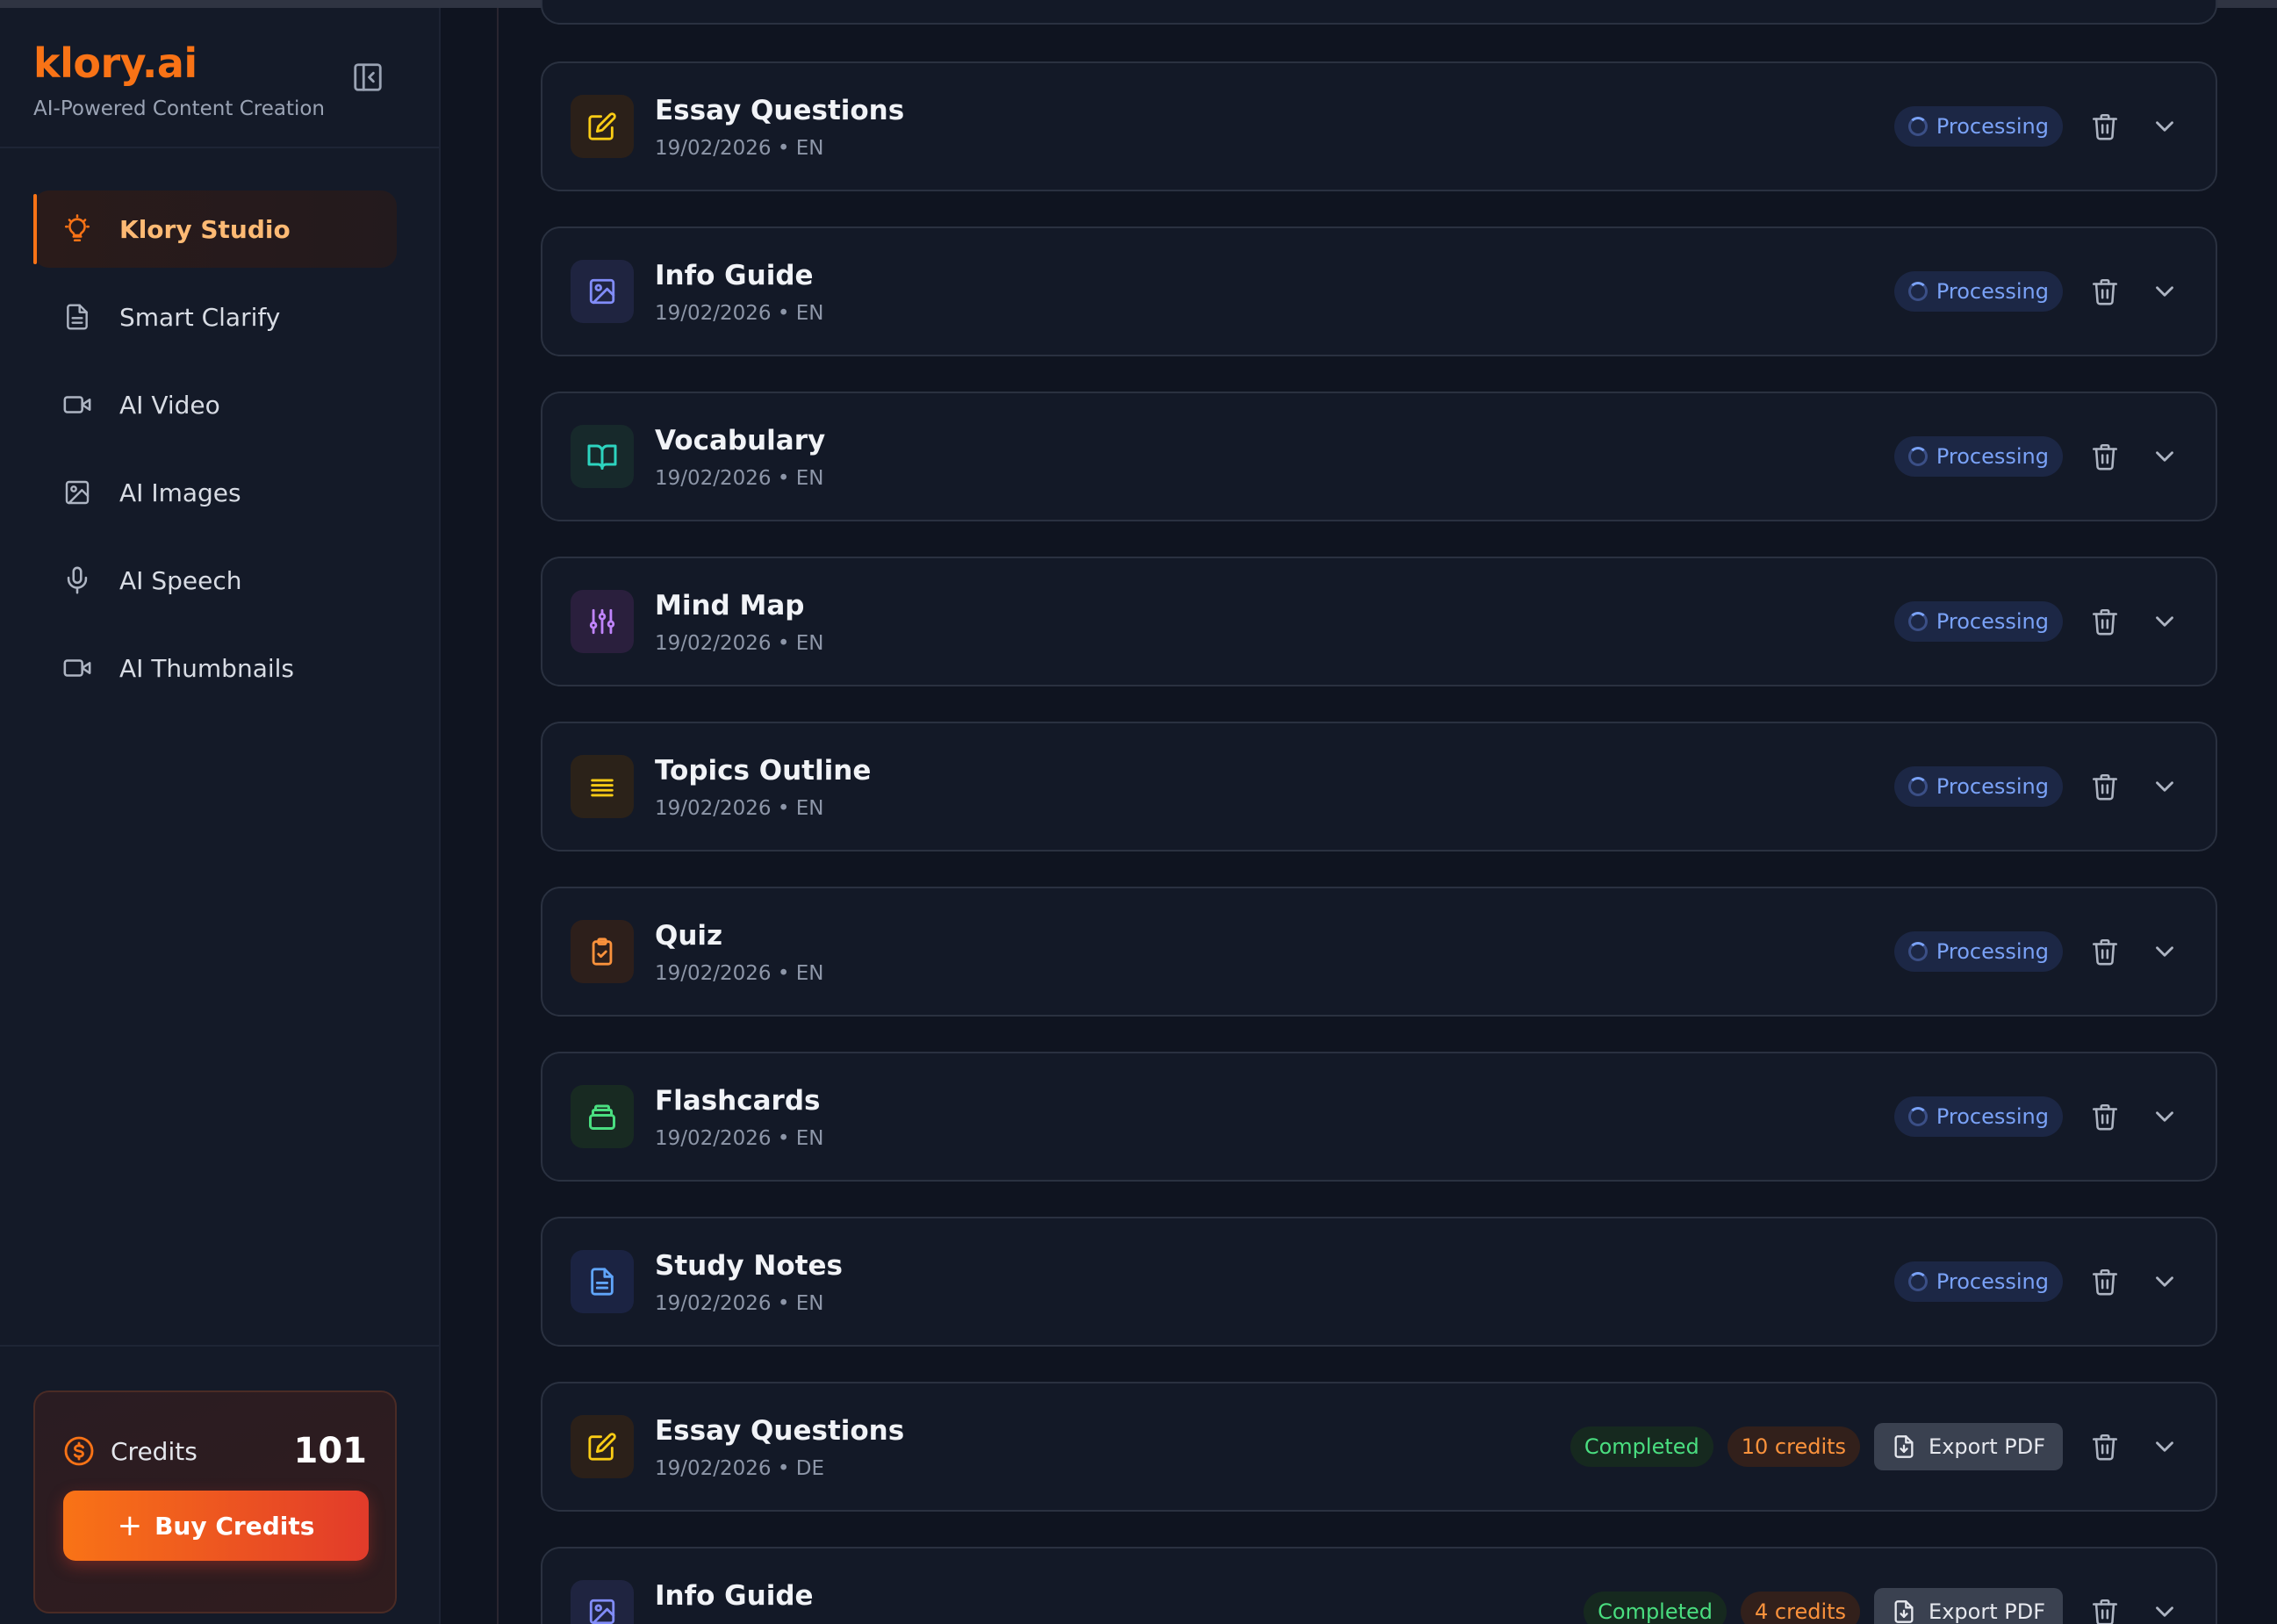  Describe the element at coordinates (498, 816) in the screenshot. I see `content-rail` at that location.